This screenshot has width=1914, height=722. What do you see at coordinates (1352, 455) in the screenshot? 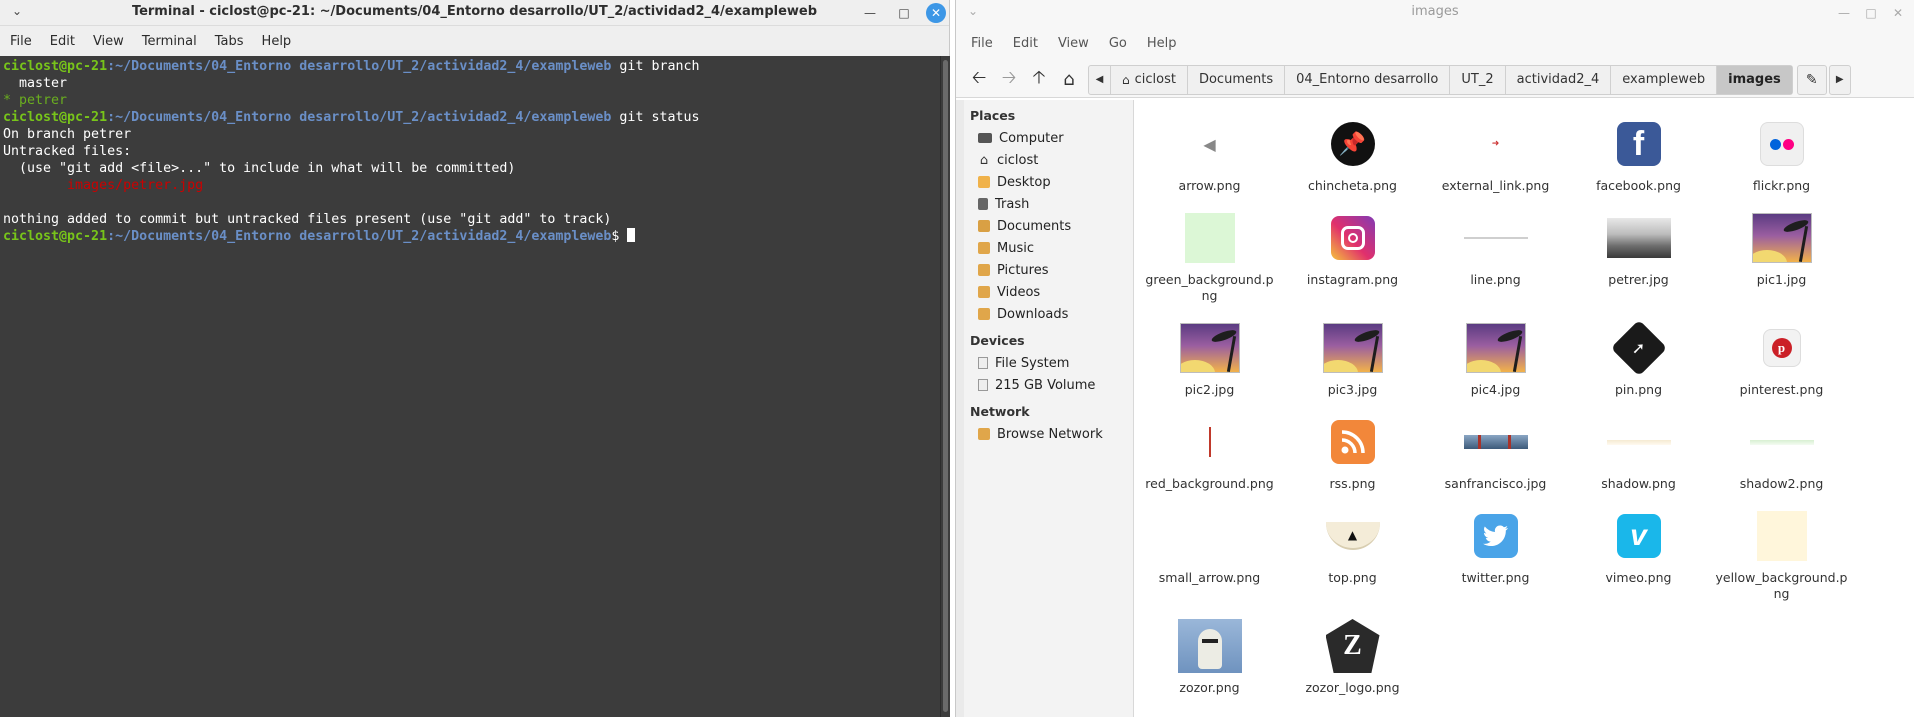
I see `file-item: rss.png` at bounding box center [1352, 455].